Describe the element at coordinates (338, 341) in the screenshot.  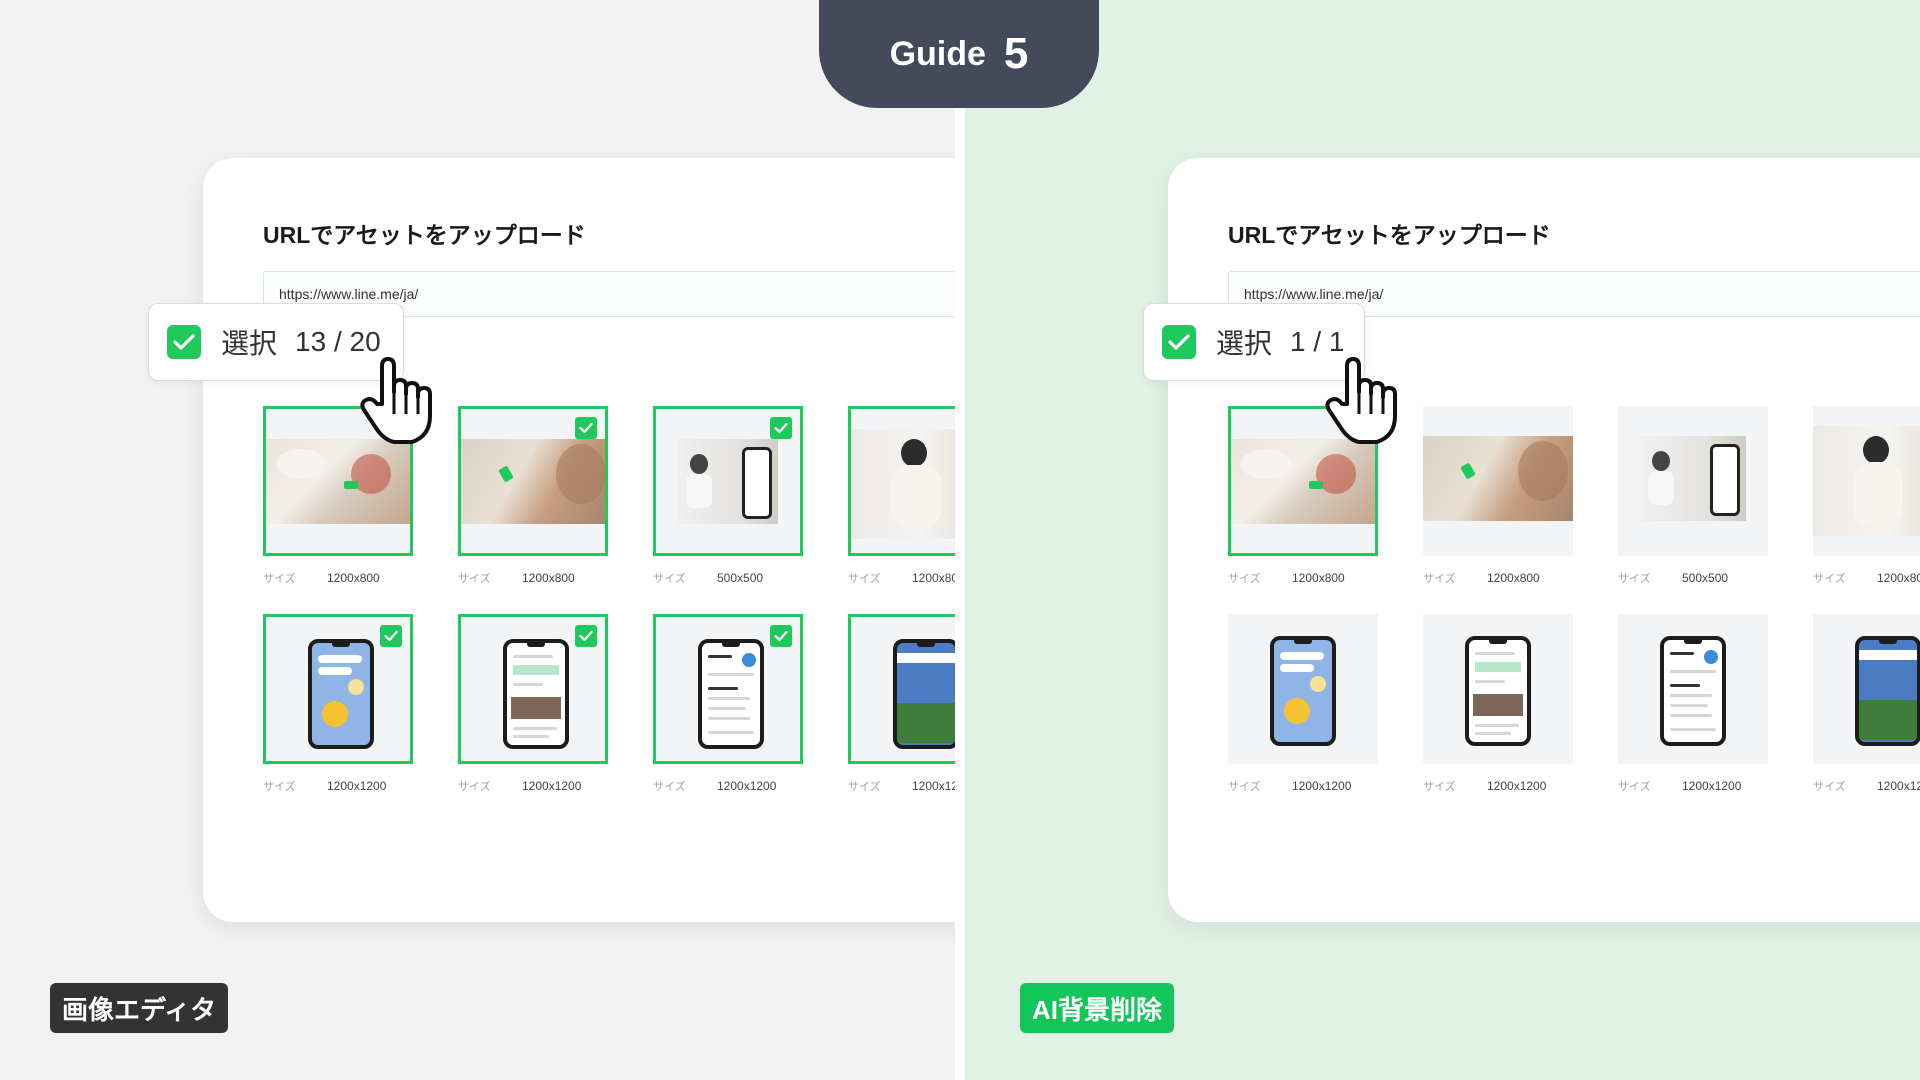
I see `selection-count: 13 / 20` at that location.